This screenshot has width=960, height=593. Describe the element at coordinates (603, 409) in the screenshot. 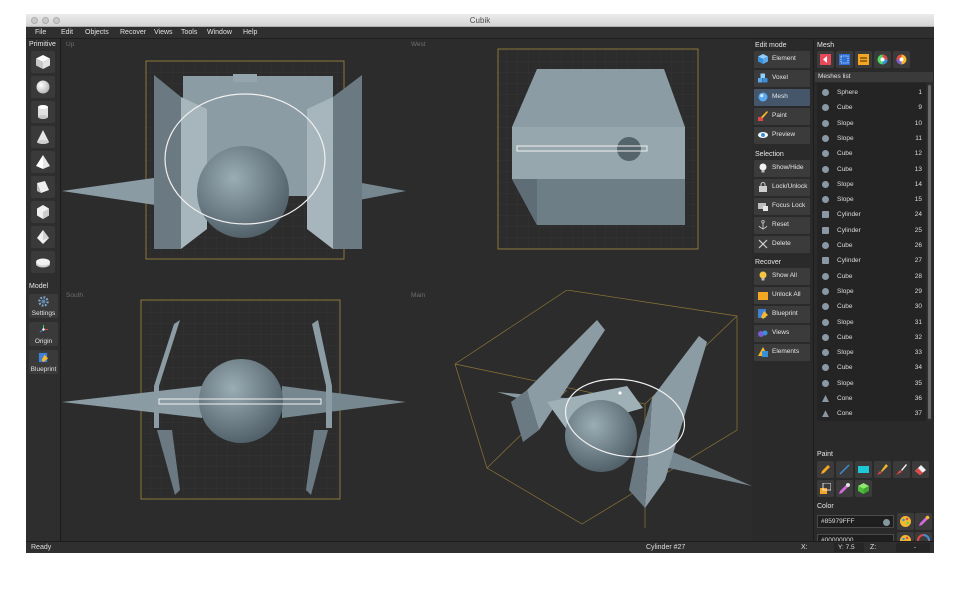

I see `main-view-scene` at that location.